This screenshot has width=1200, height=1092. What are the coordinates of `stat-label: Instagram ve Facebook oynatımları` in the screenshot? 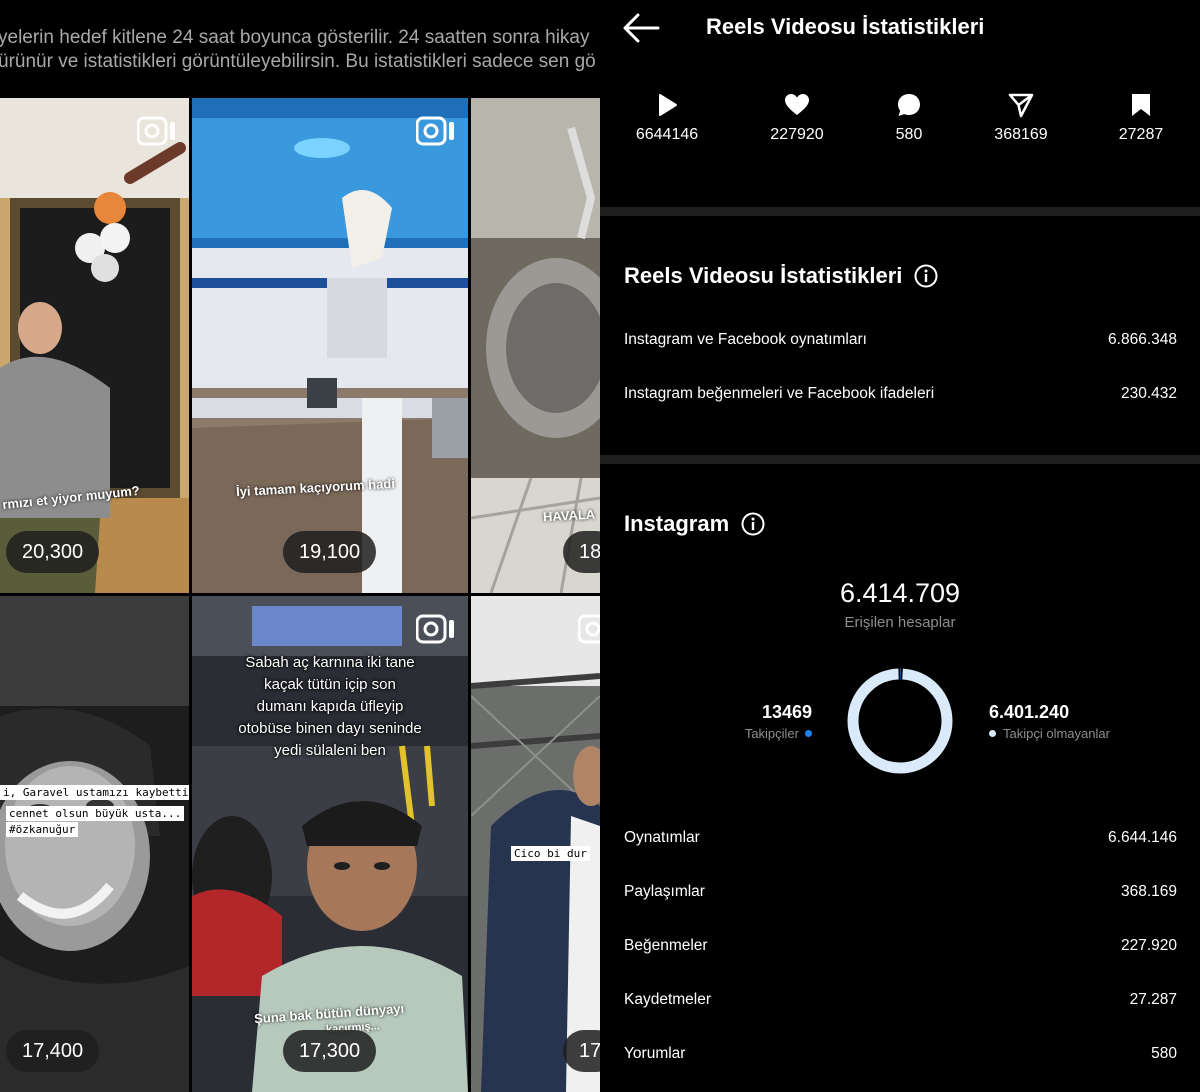 It's located at (745, 339).